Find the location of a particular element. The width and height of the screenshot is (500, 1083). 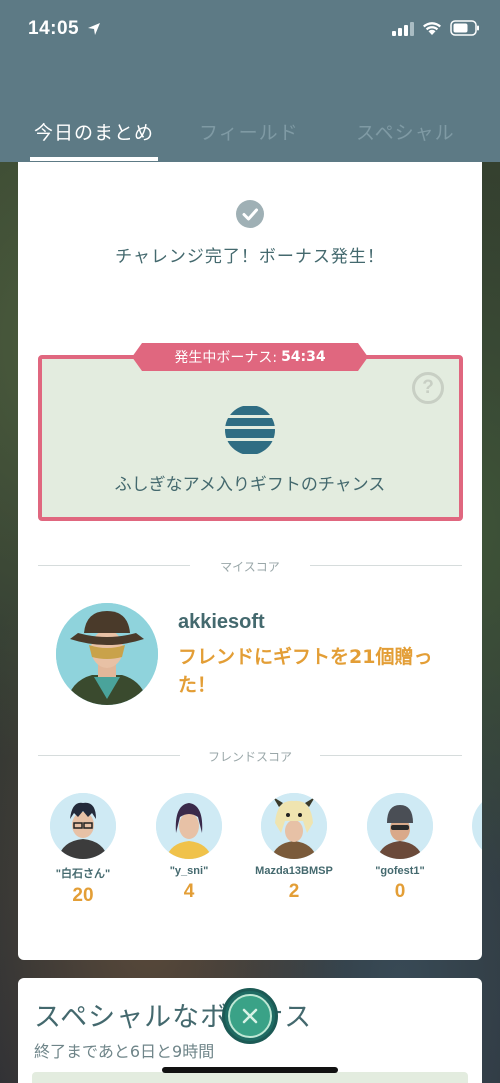

check-icon is located at coordinates (250, 214).